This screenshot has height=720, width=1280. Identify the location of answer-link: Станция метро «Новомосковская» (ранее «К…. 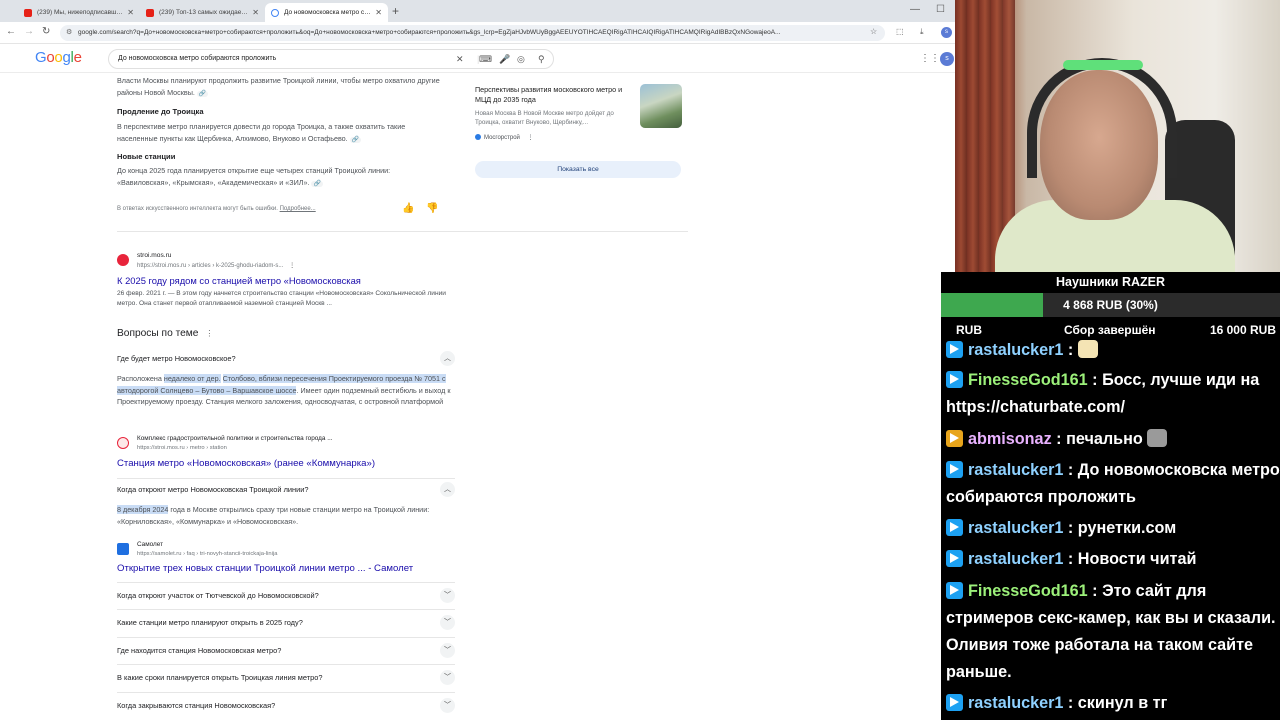
(246, 463).